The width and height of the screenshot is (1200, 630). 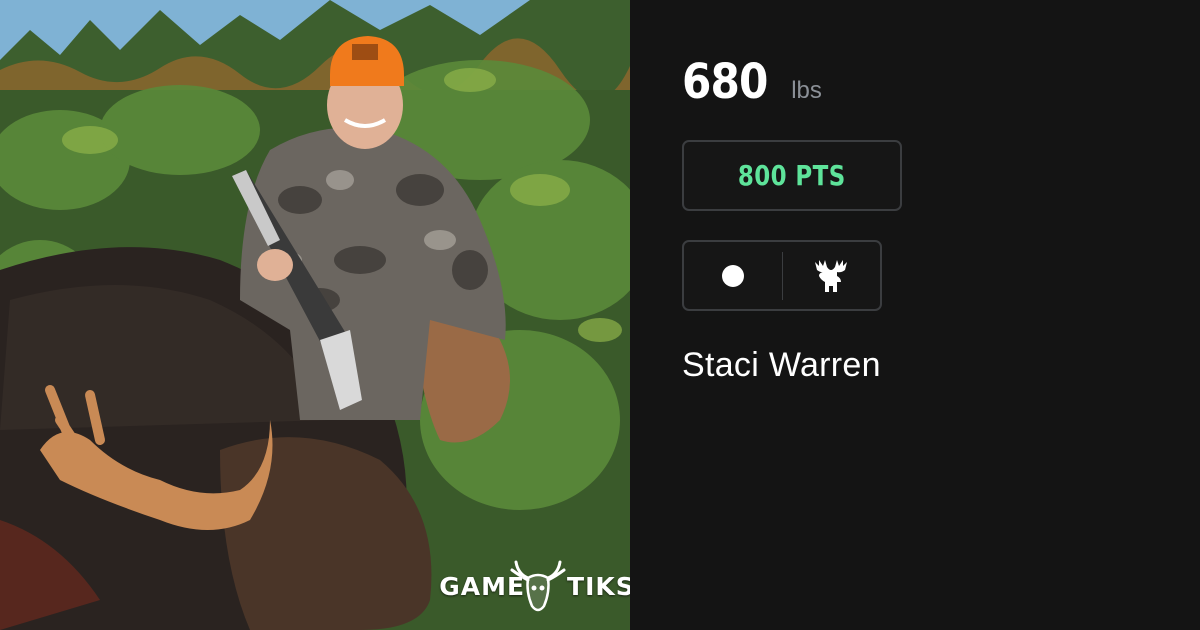 I want to click on weight-value: 680, so click(x=725, y=82).